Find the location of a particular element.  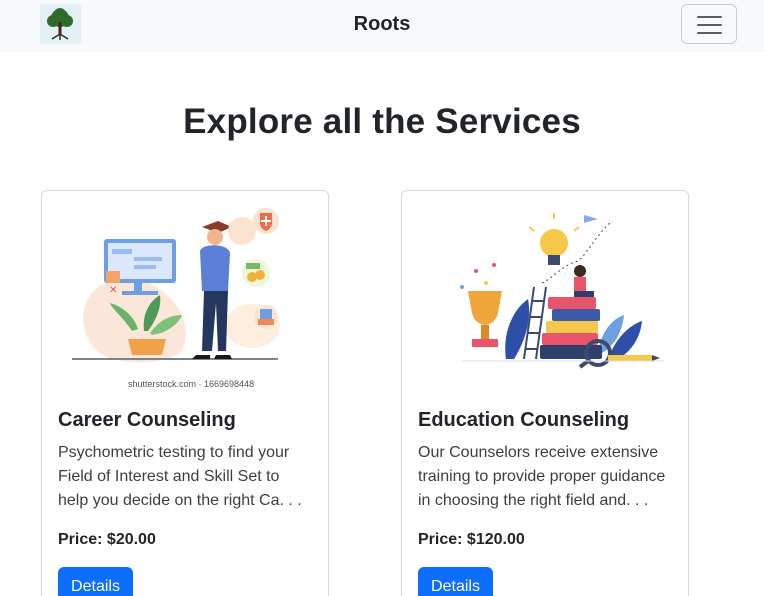

navbar: Roots is located at coordinates (382, 26).